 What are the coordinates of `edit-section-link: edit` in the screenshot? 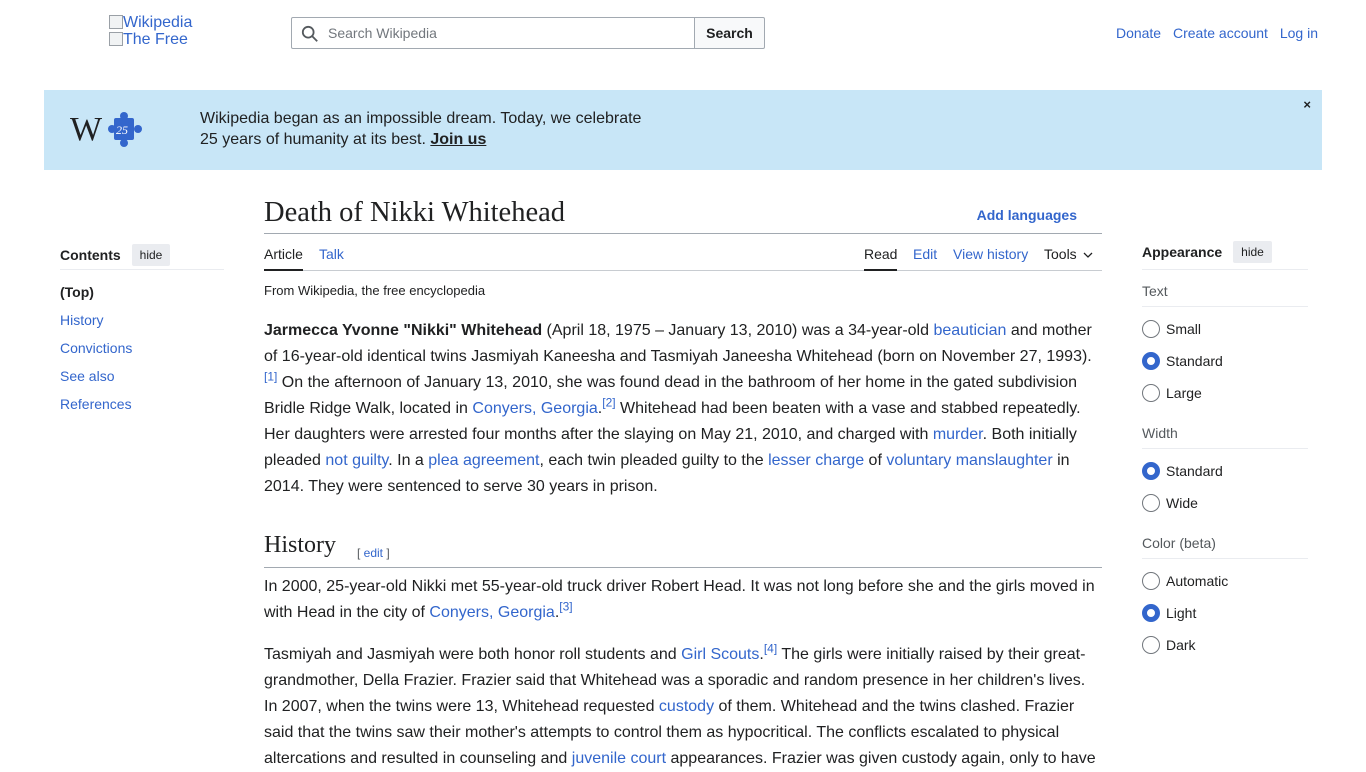 It's located at (373, 553).